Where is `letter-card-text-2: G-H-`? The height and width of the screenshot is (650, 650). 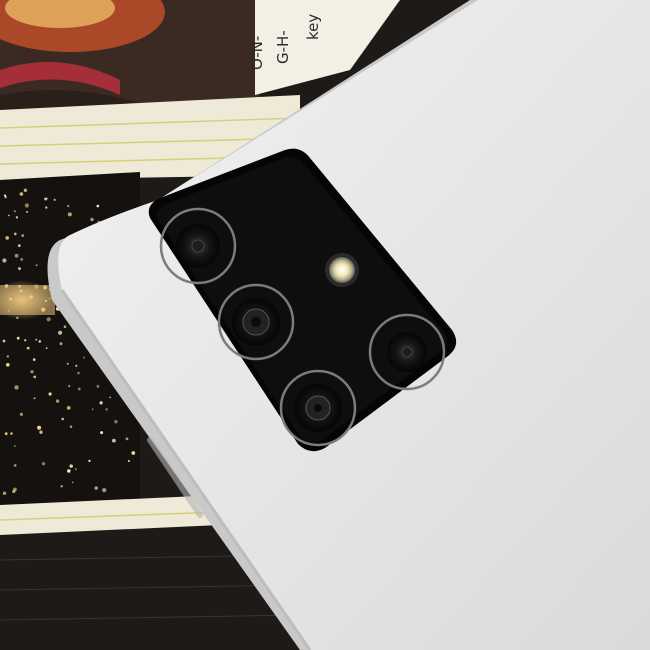 letter-card-text-2: G-H- is located at coordinates (283, 47).